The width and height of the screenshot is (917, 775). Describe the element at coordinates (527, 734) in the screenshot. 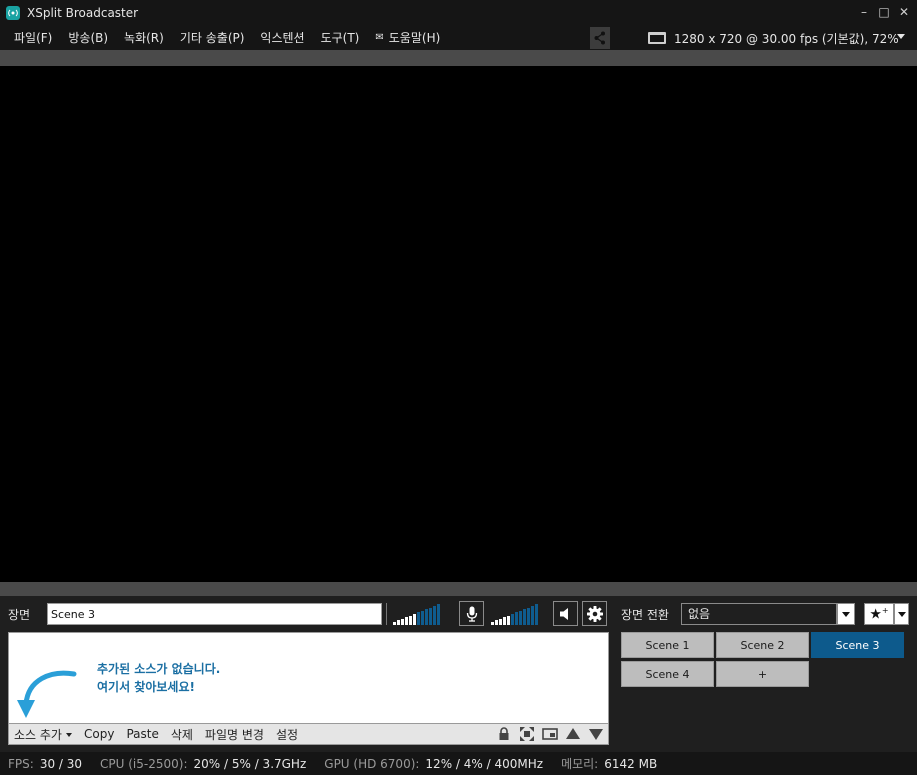

I see `fit-screen-icon` at that location.